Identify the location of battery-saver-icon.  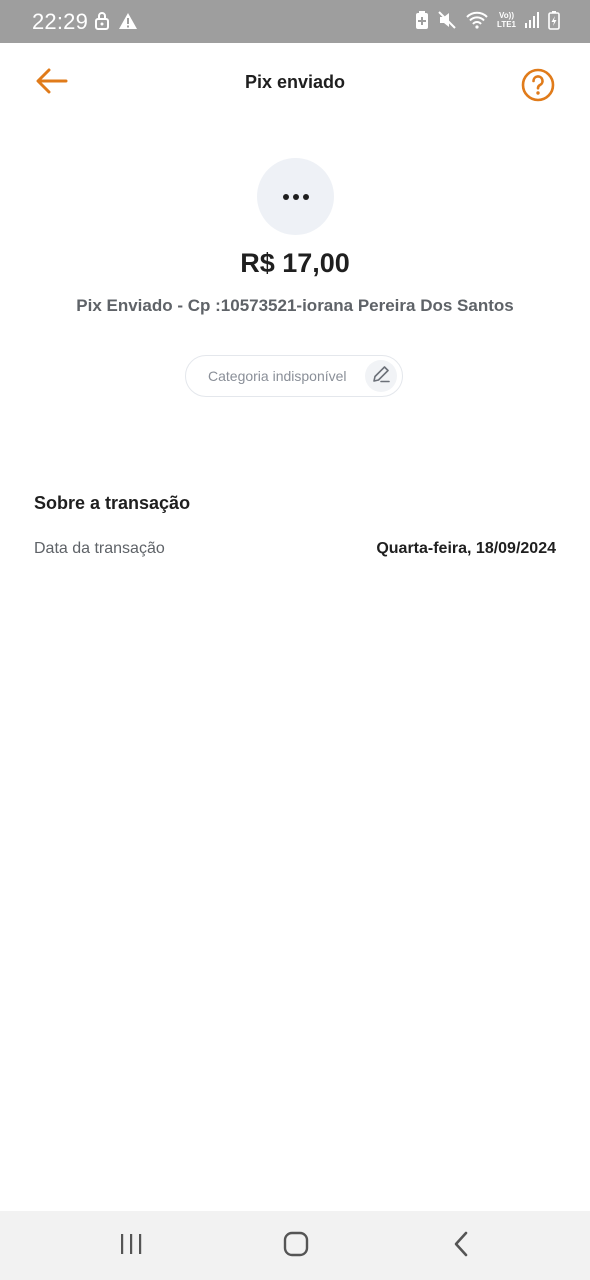
(422, 20).